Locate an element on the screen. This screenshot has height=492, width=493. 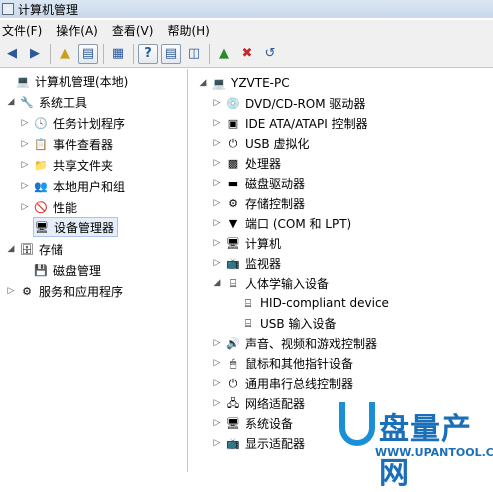
device-category-dvd: ▷ 💿 DVD/CD-ROM 驱动器 is located at coordinates (289, 103).